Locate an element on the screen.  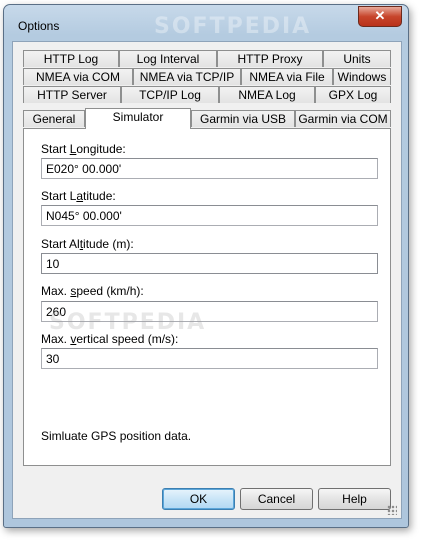
close-button: ✕ is located at coordinates (380, 16).